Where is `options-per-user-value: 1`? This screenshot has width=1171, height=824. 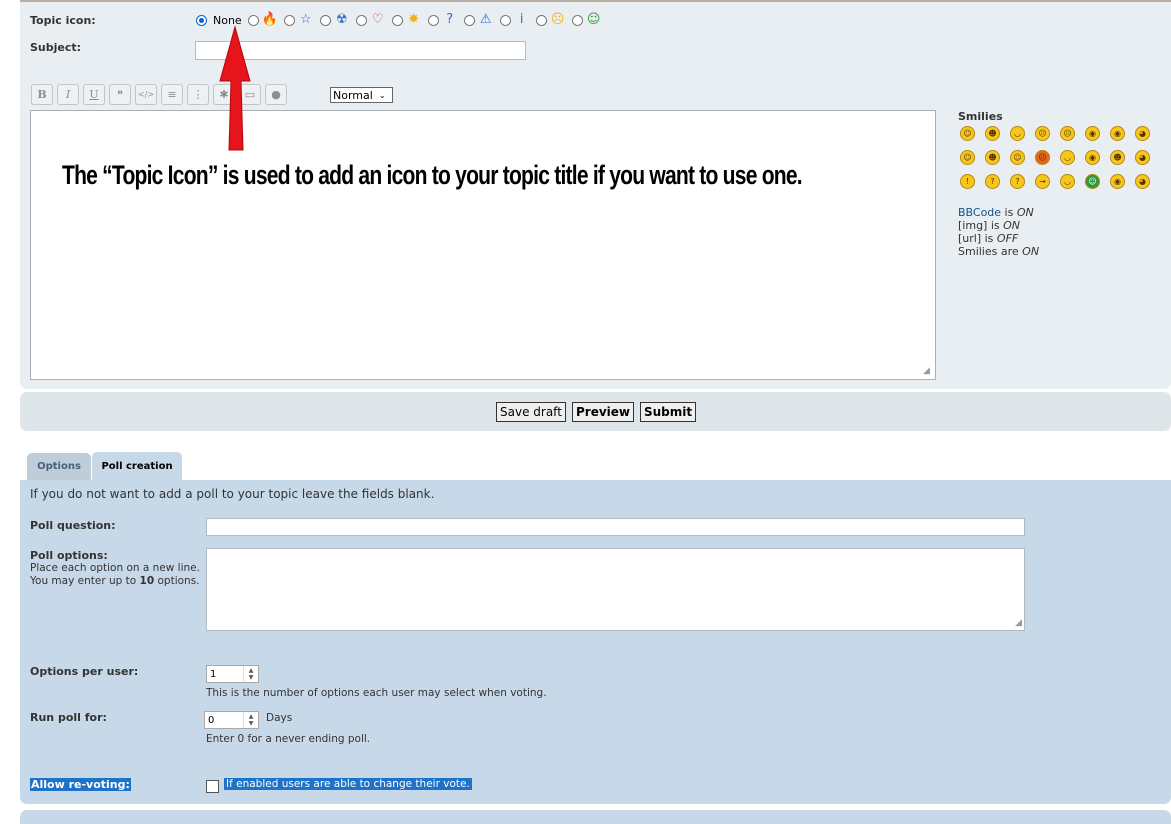
options-per-user-value: 1 is located at coordinates (213, 674).